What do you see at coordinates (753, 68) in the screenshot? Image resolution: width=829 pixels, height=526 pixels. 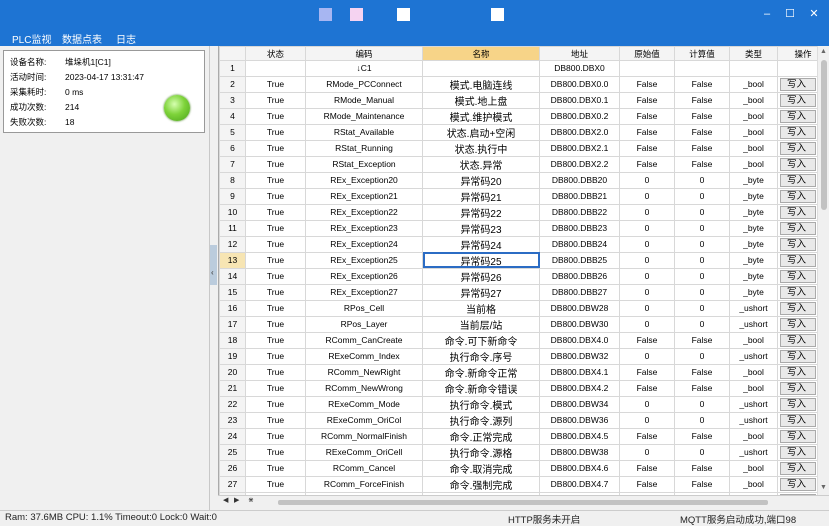 I see `cell-type` at bounding box center [753, 68].